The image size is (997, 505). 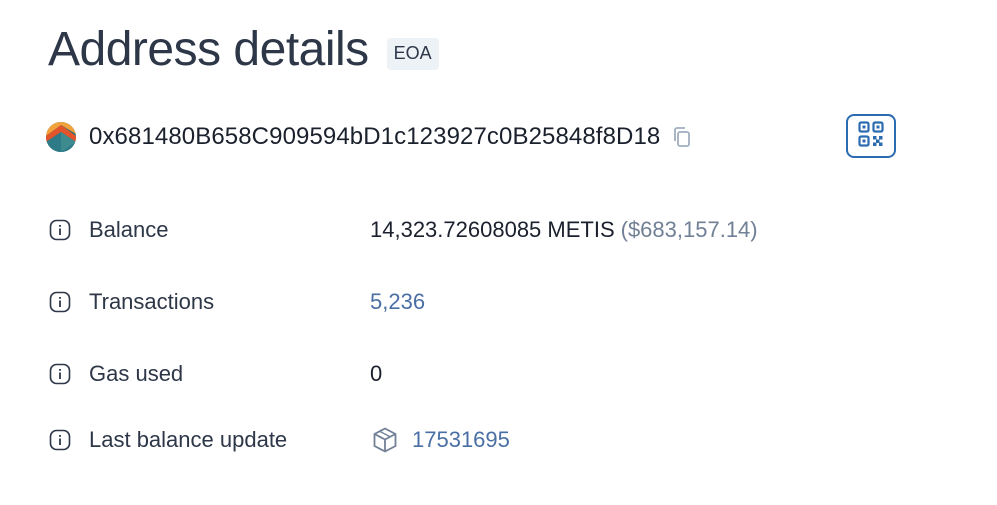 I want to click on page-header: Address details EOA, so click(x=243, y=50).